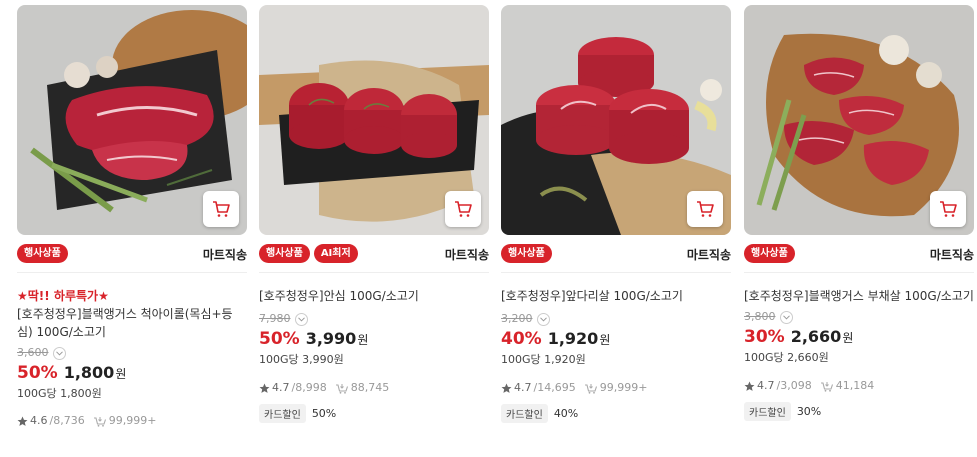 The width and height of the screenshot is (977, 457). What do you see at coordinates (859, 411) in the screenshot?
I see `card-discount-row: 카드할인 30%` at bounding box center [859, 411].